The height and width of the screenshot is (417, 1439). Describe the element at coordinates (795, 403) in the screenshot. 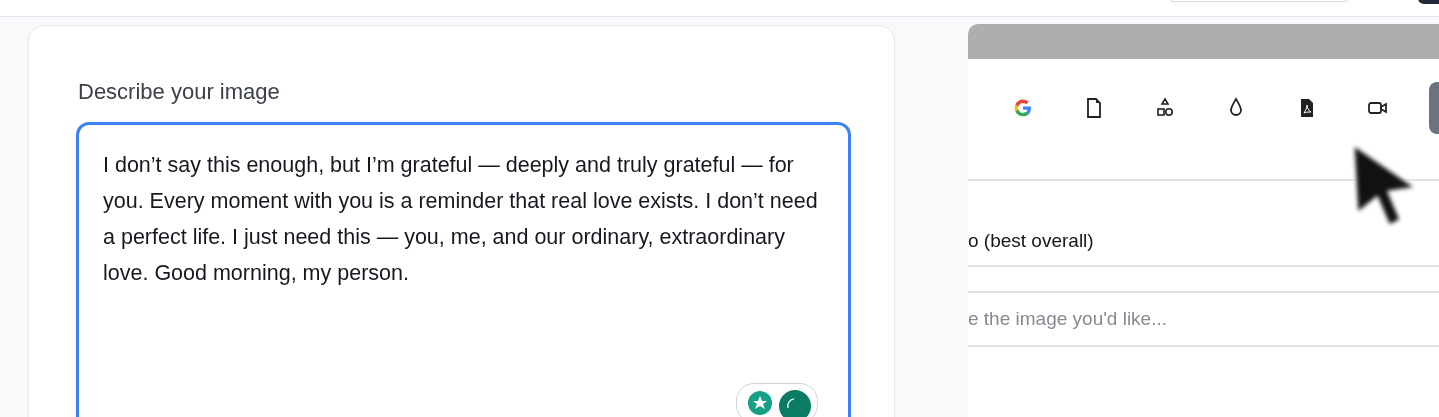

I see `assistant-icon` at that location.